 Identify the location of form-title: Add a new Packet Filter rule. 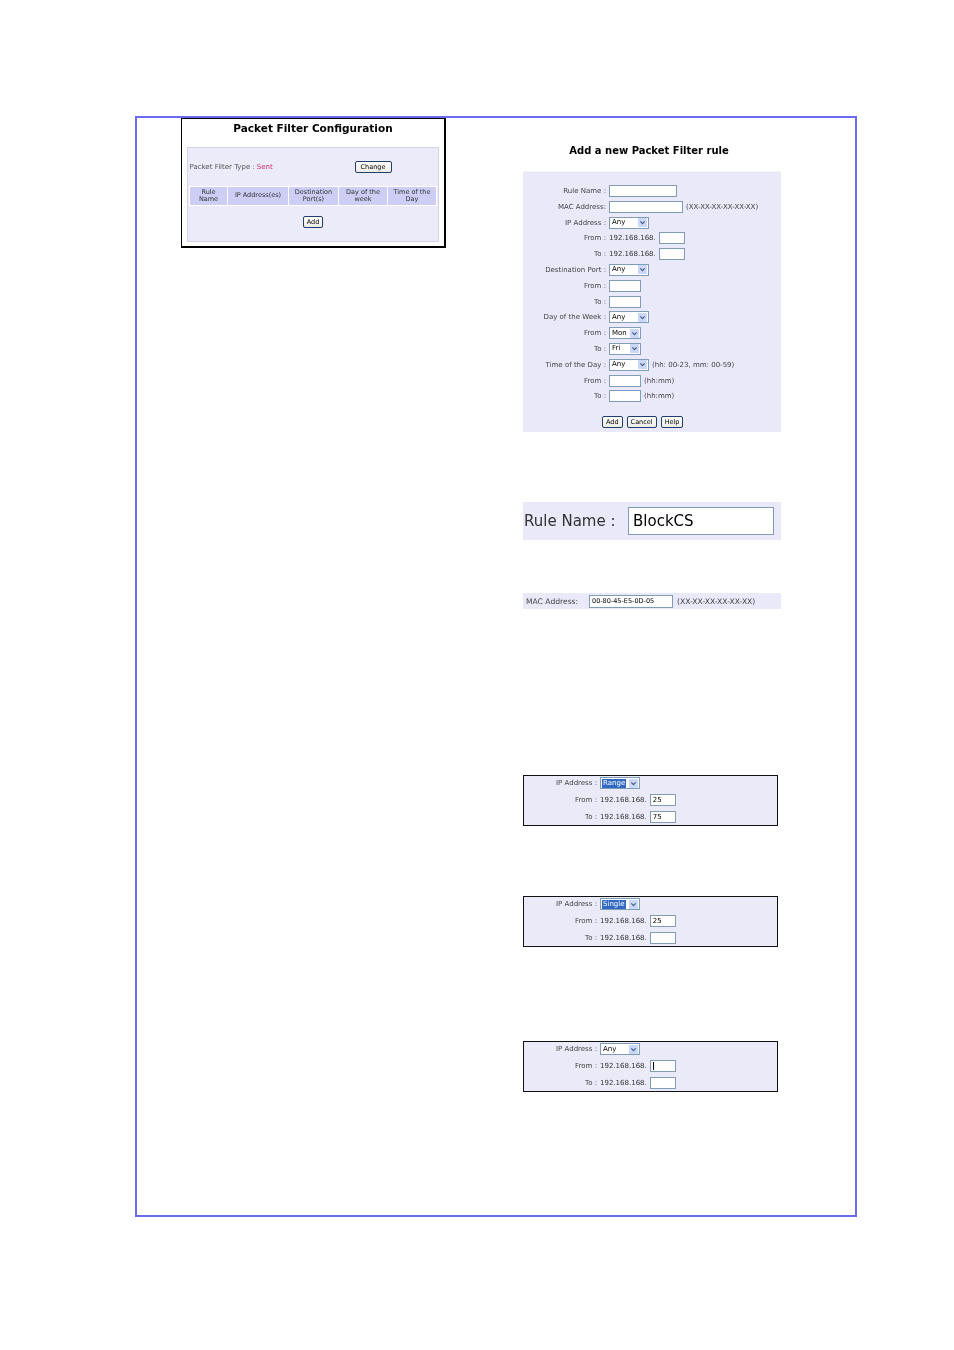
(649, 151).